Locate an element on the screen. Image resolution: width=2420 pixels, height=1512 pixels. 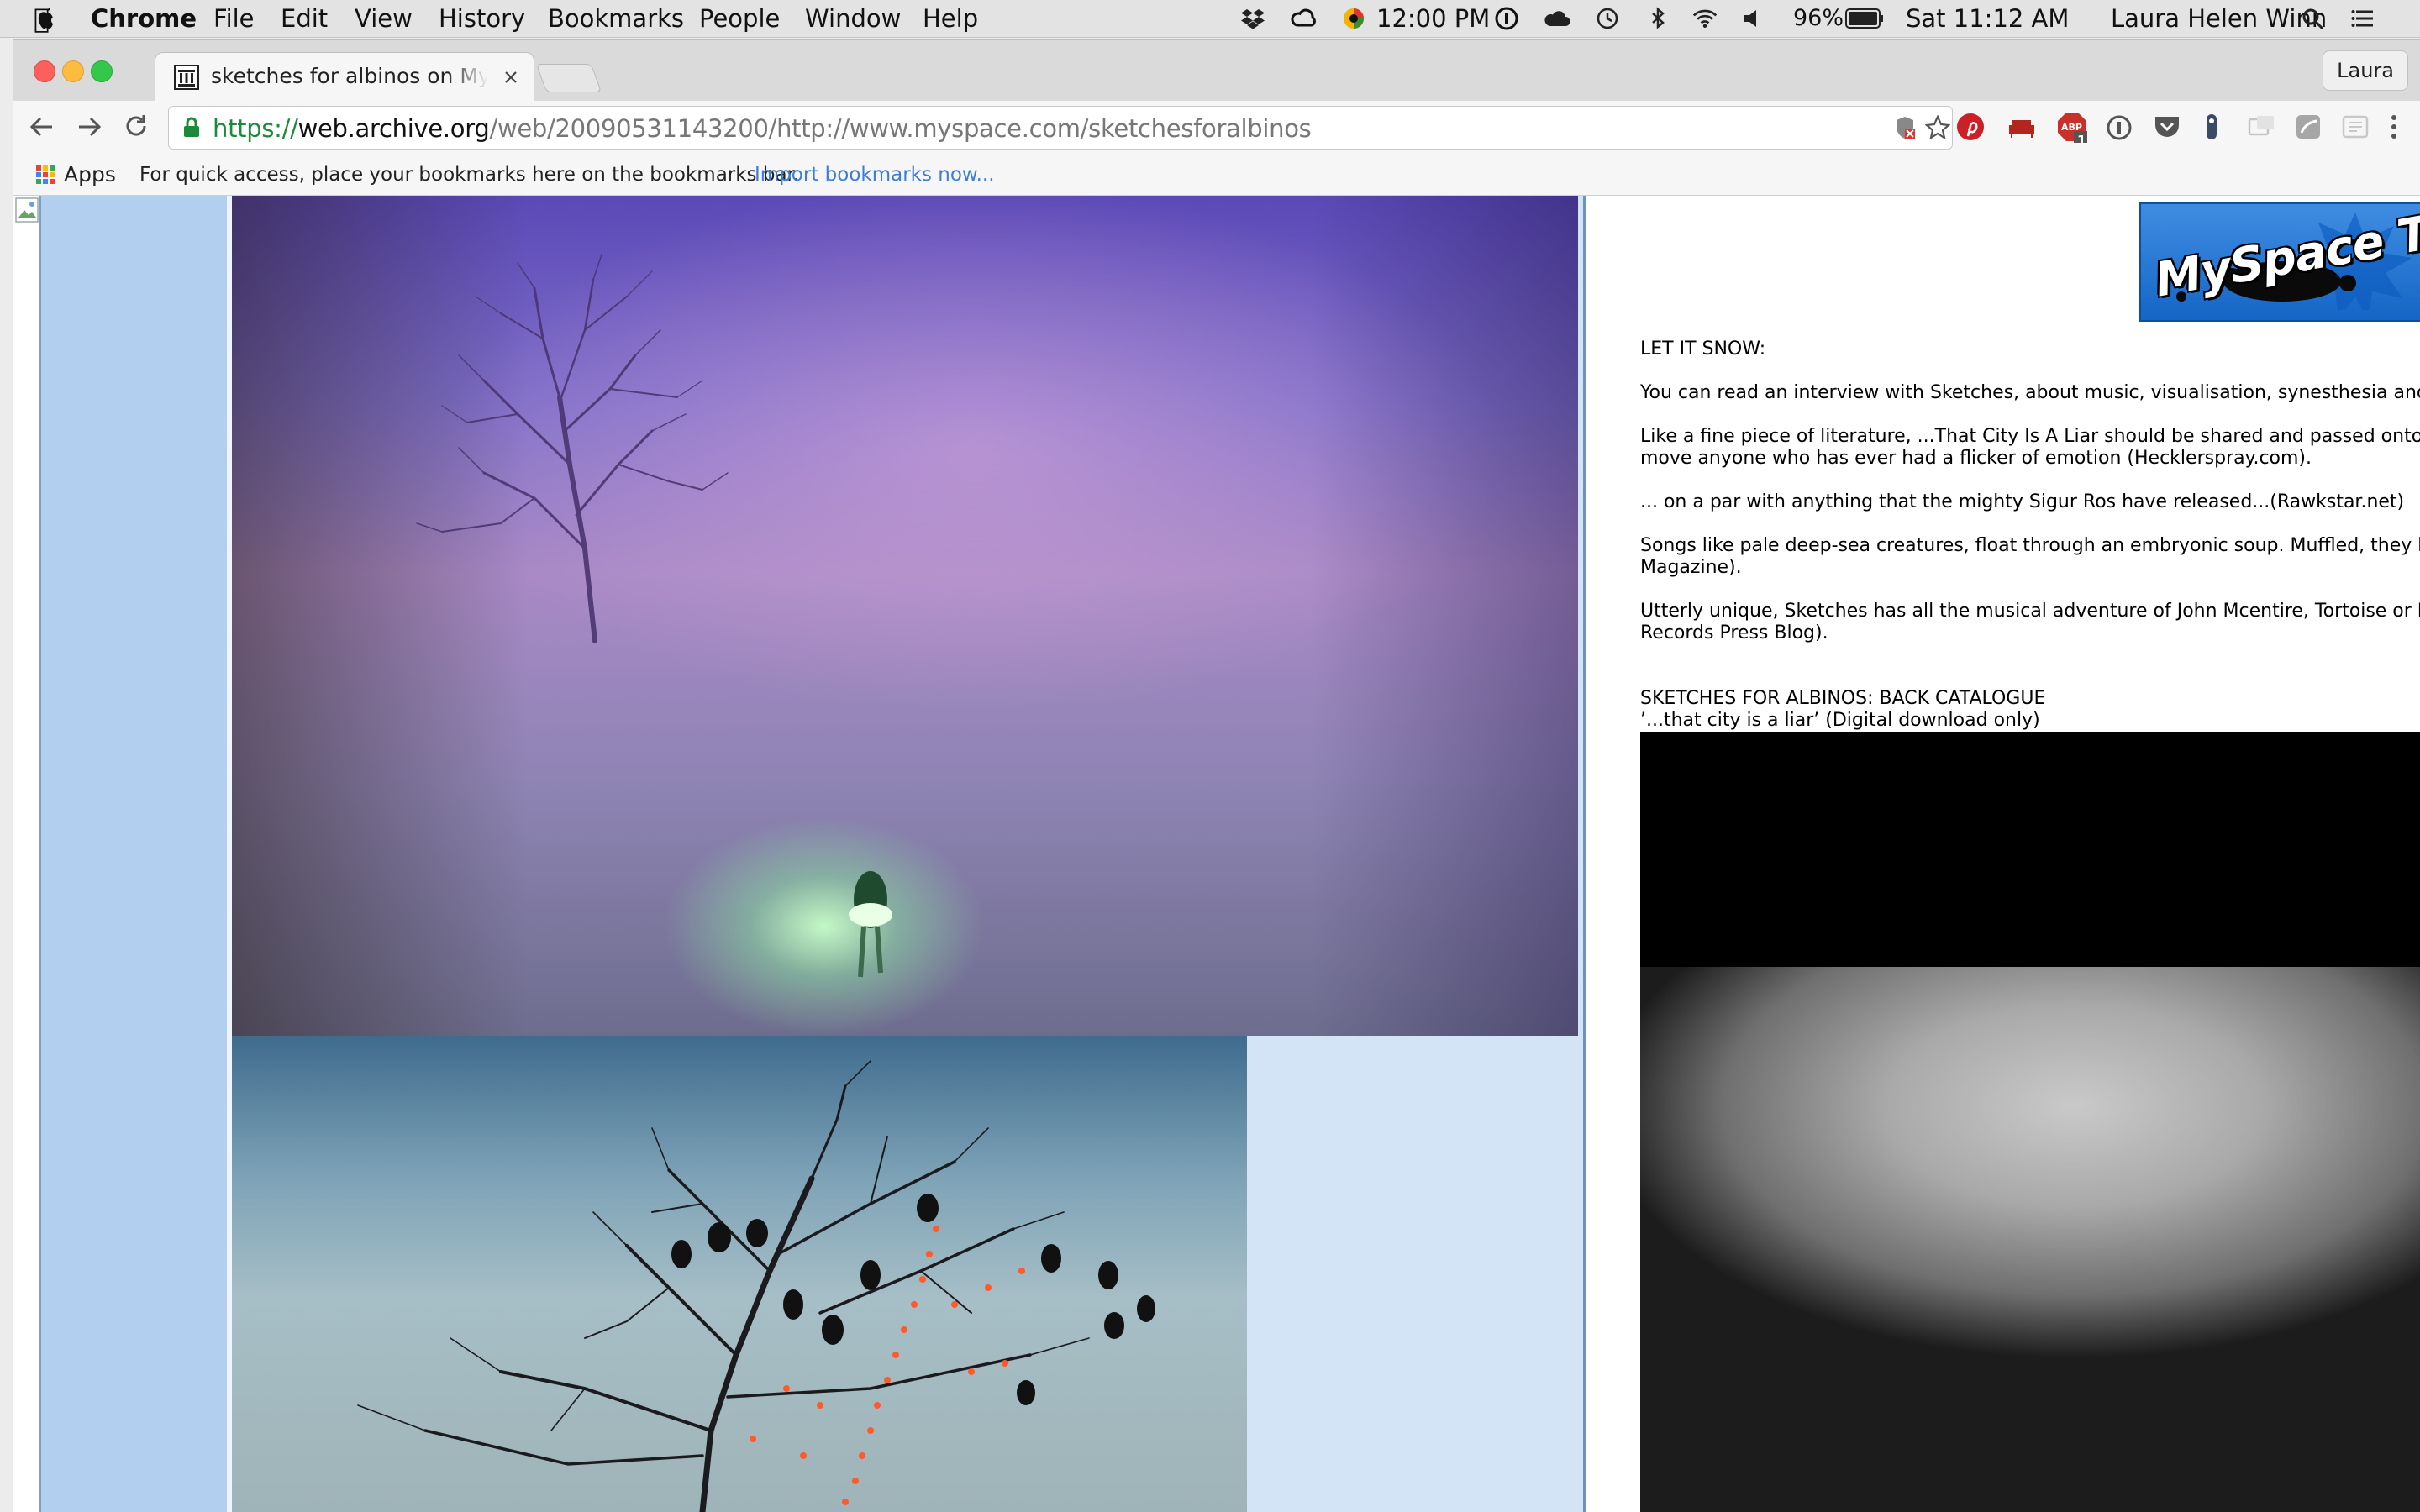
onepassword-icon is located at coordinates (1506, 18).